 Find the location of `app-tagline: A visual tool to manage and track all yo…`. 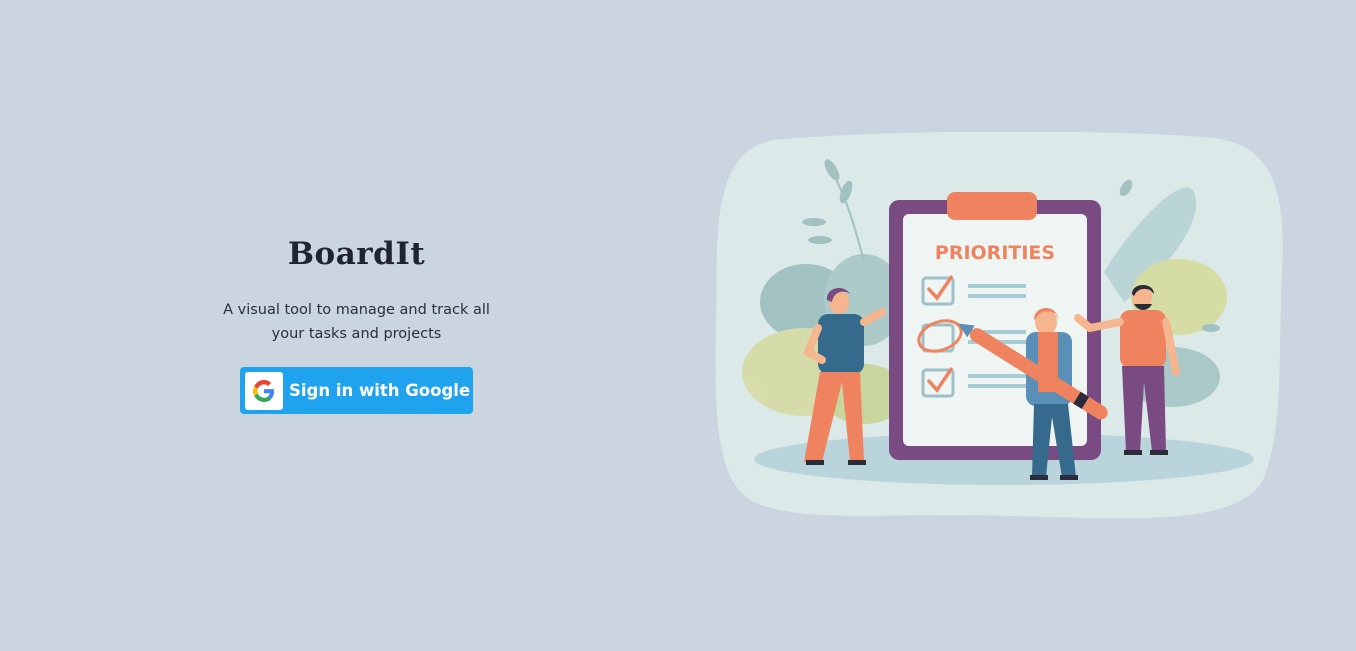

app-tagline: A visual tool to manage and track all yo… is located at coordinates (356, 322).